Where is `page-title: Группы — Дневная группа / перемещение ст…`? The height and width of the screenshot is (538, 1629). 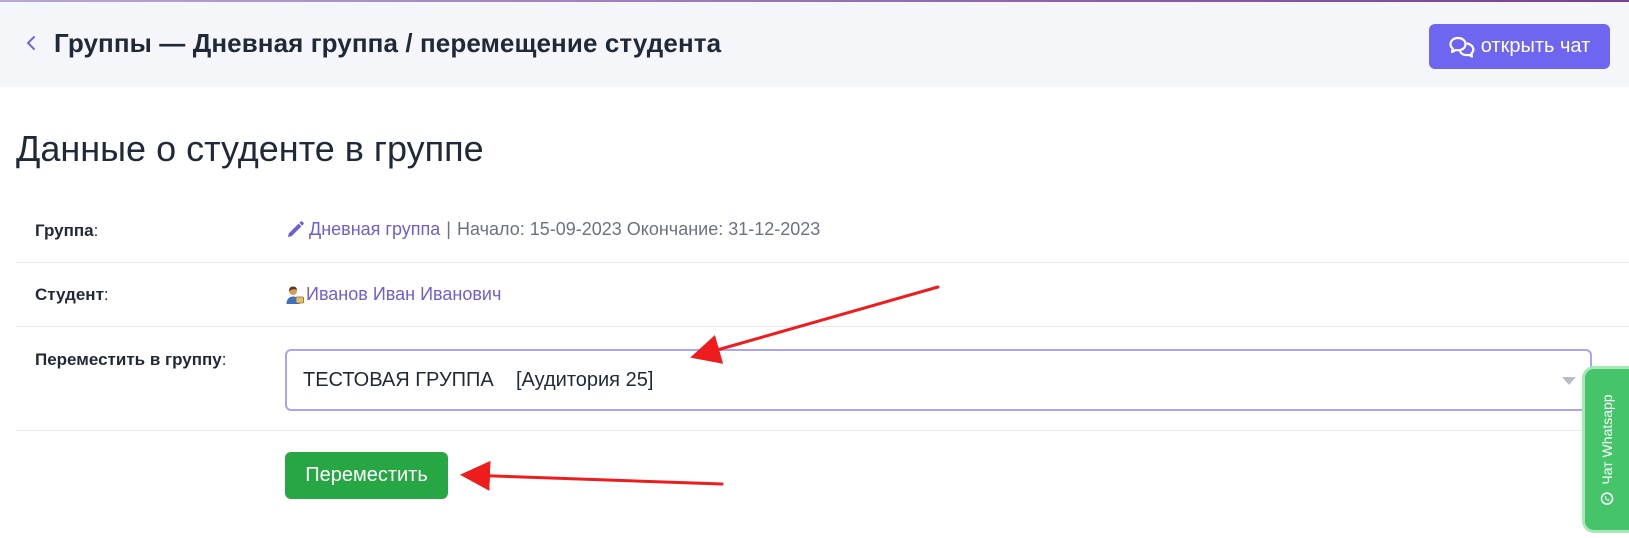 page-title: Группы — Дневная группа / перемещение ст… is located at coordinates (388, 43).